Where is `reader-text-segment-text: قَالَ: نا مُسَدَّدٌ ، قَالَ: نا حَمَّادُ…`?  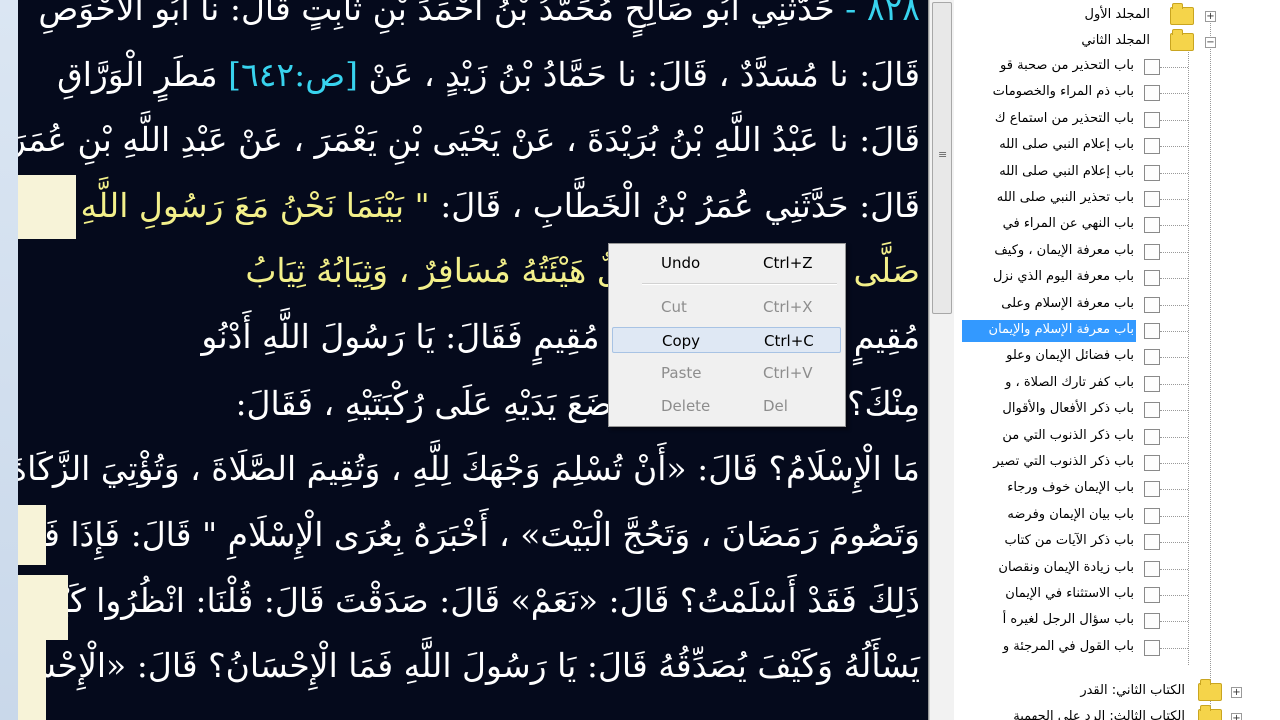
reader-text-segment-text: قَالَ: نا مُسَدَّدٌ ، قَالَ: نا حَمَّادُ… is located at coordinates (644, 74).